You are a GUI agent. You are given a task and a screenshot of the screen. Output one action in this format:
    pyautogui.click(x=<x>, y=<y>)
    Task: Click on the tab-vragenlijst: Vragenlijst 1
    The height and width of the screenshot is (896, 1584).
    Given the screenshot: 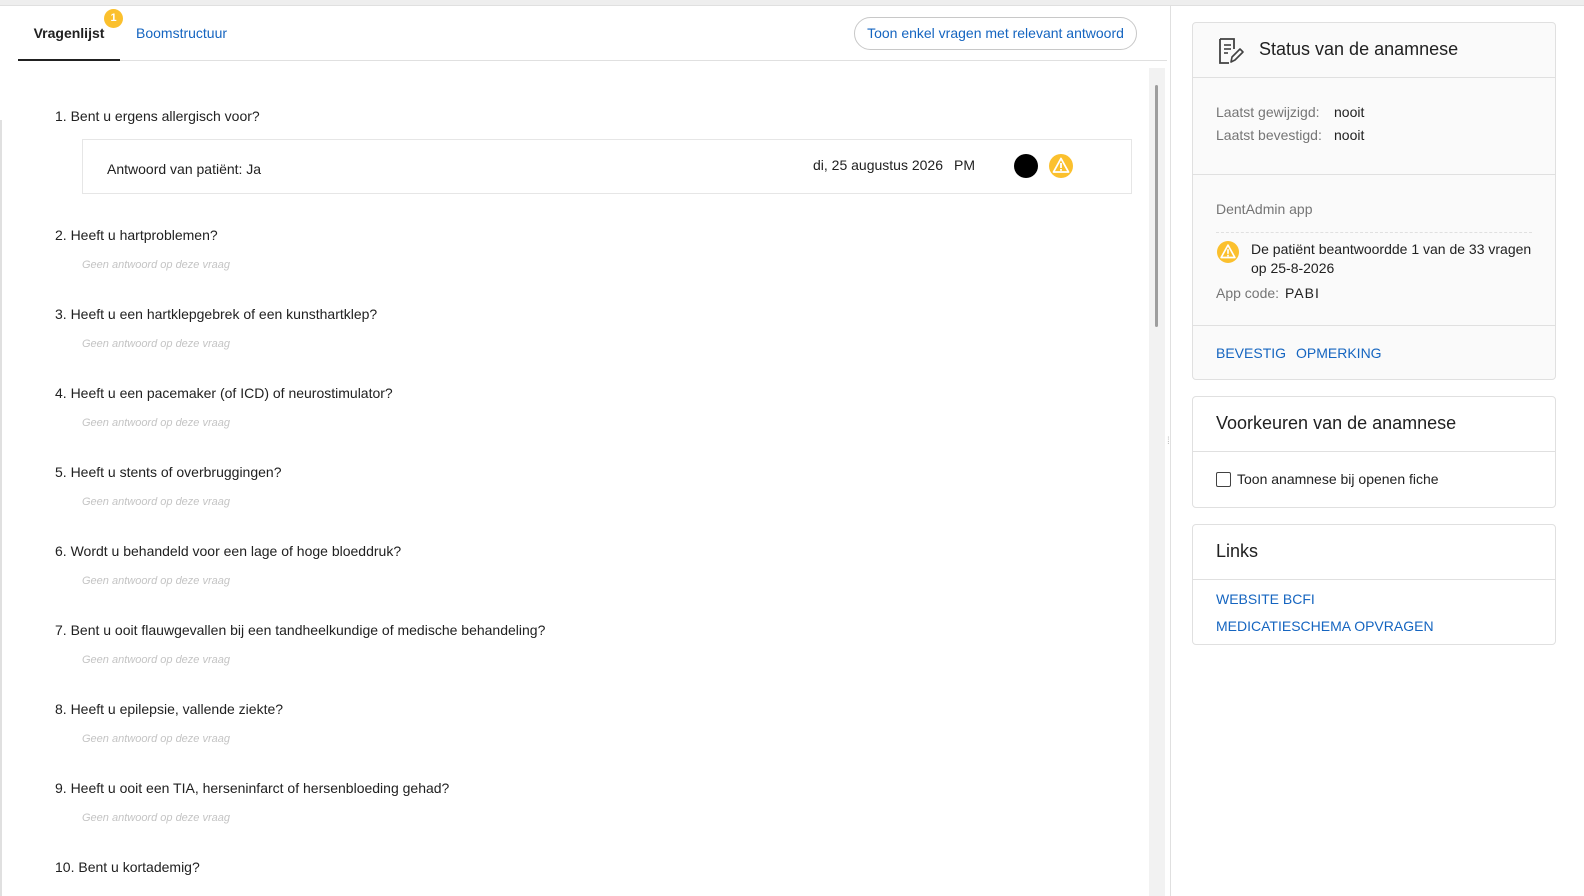 What is the action you would take?
    pyautogui.click(x=70, y=33)
    